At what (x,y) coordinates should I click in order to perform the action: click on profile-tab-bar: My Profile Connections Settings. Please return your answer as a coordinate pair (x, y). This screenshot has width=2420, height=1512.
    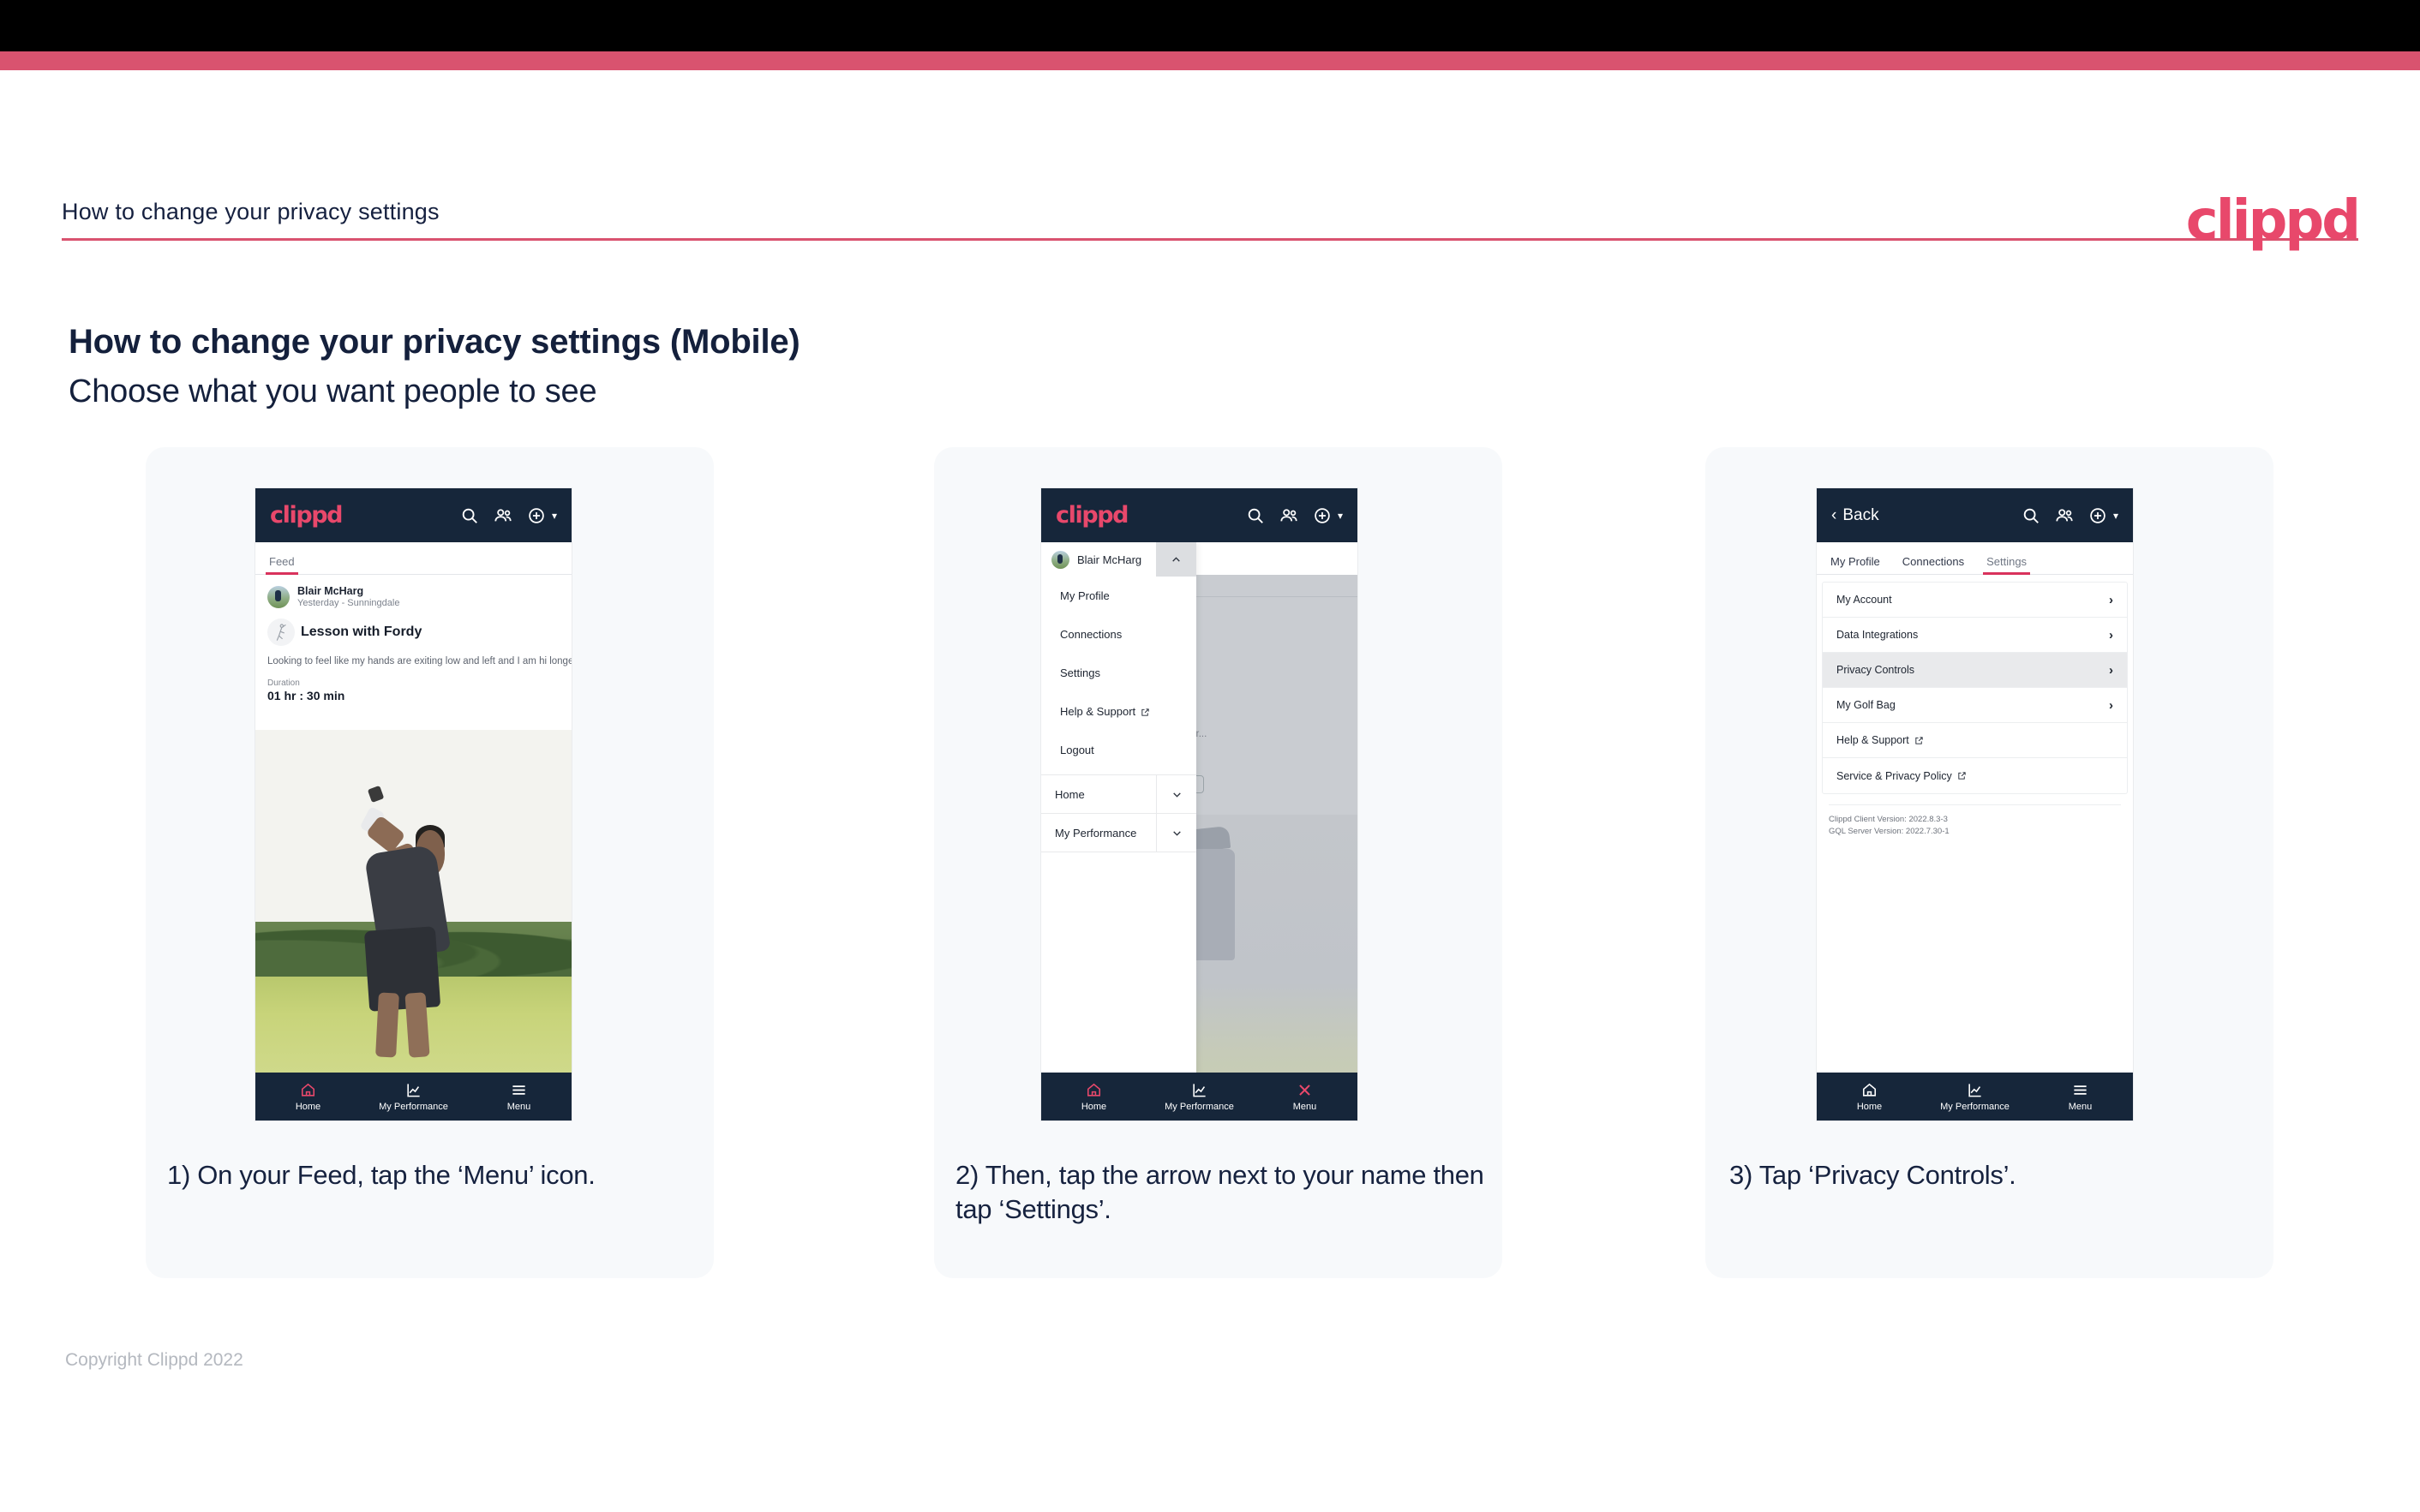
    Looking at the image, I should click on (1975, 558).